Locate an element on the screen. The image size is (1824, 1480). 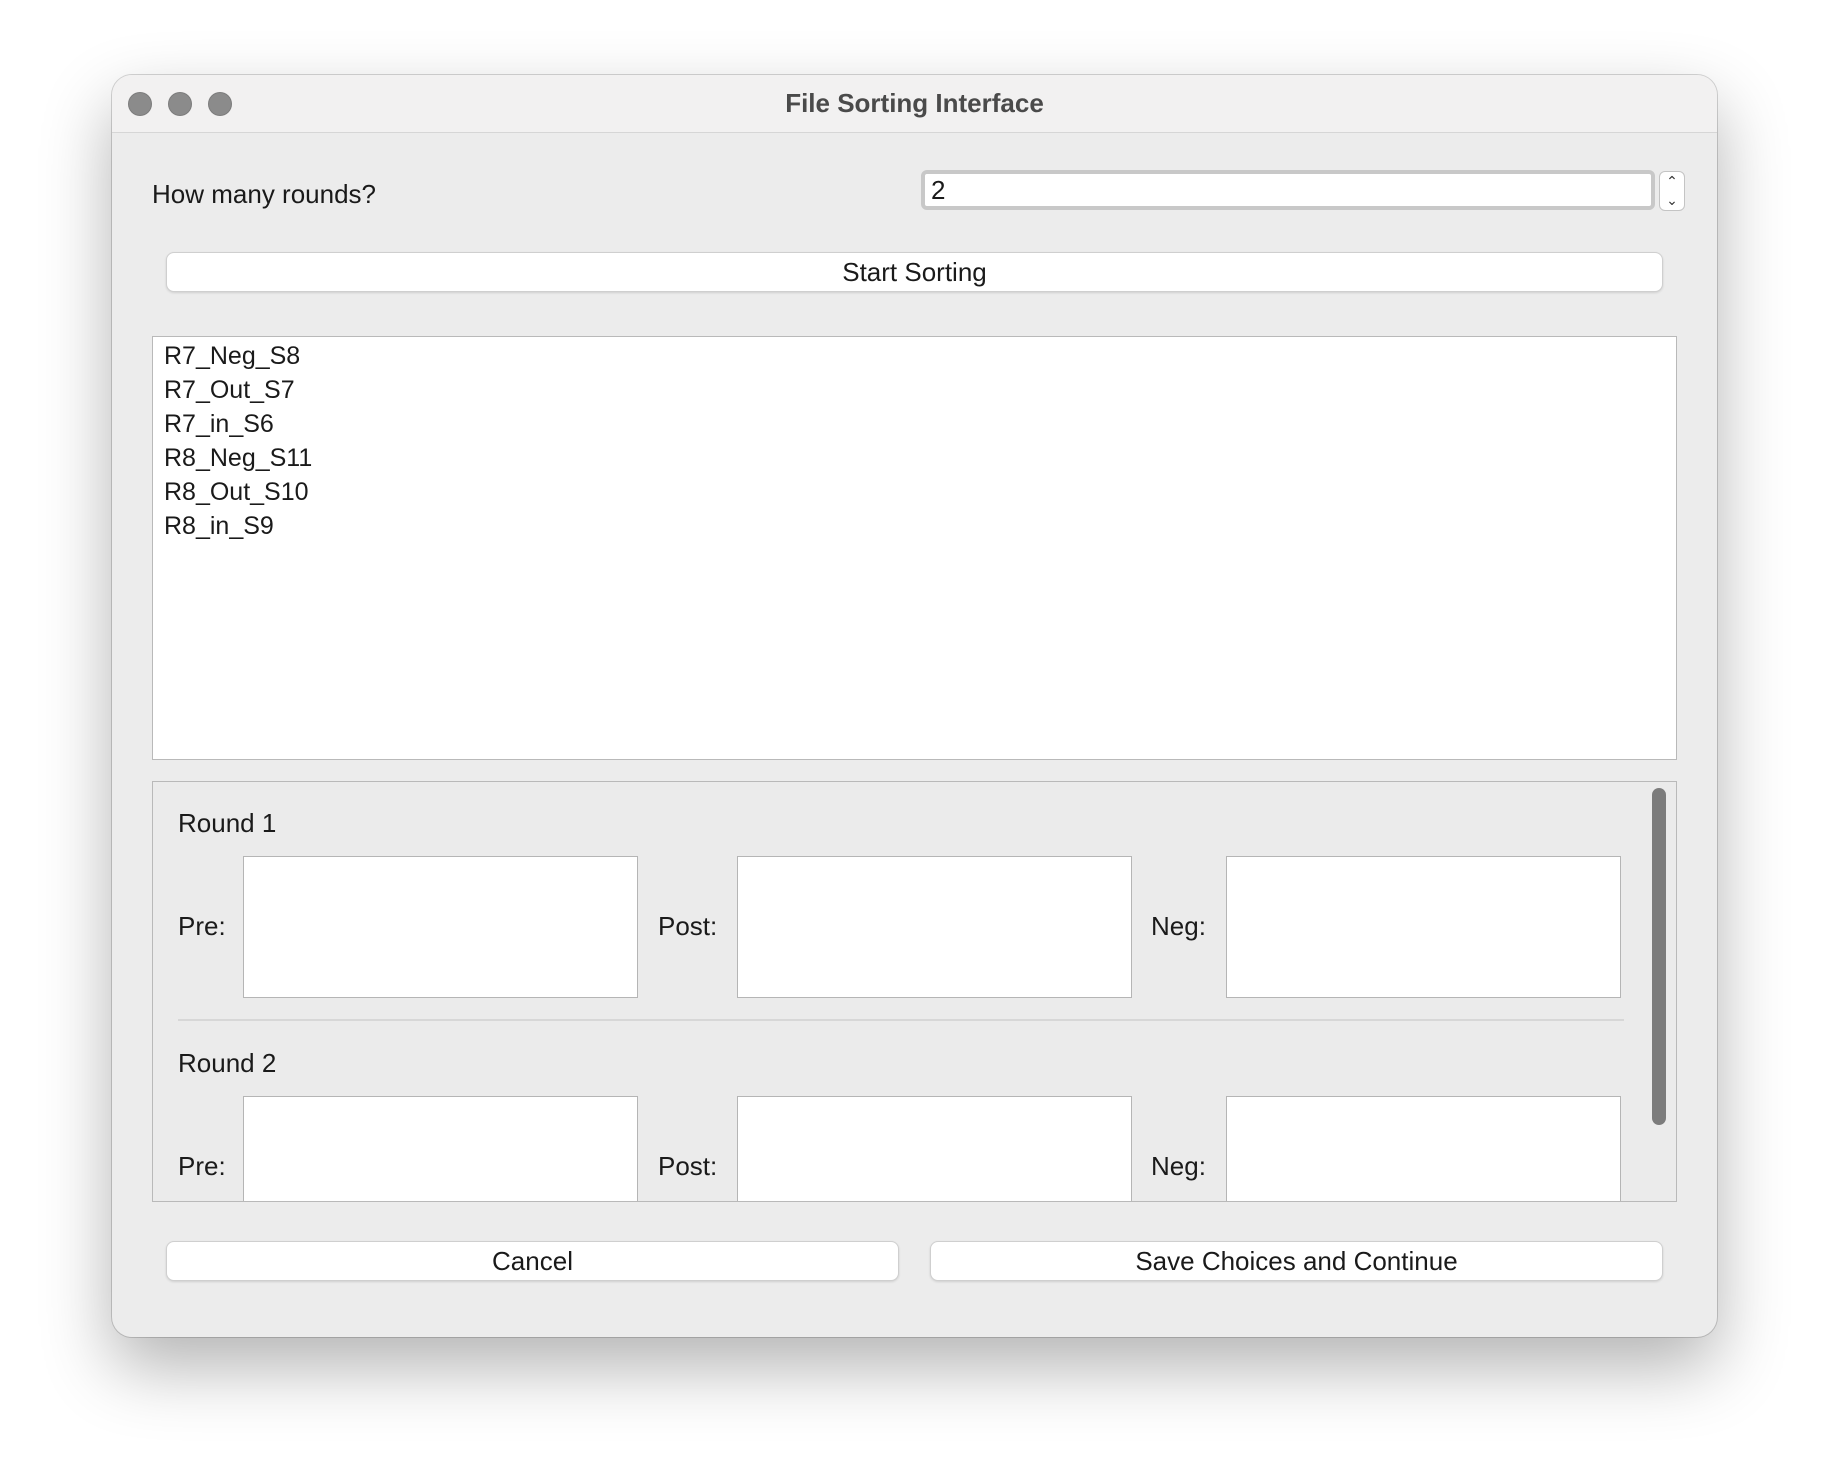
round-1-section: Round 1 Pre: Post: Neg: is located at coordinates (888, 897).